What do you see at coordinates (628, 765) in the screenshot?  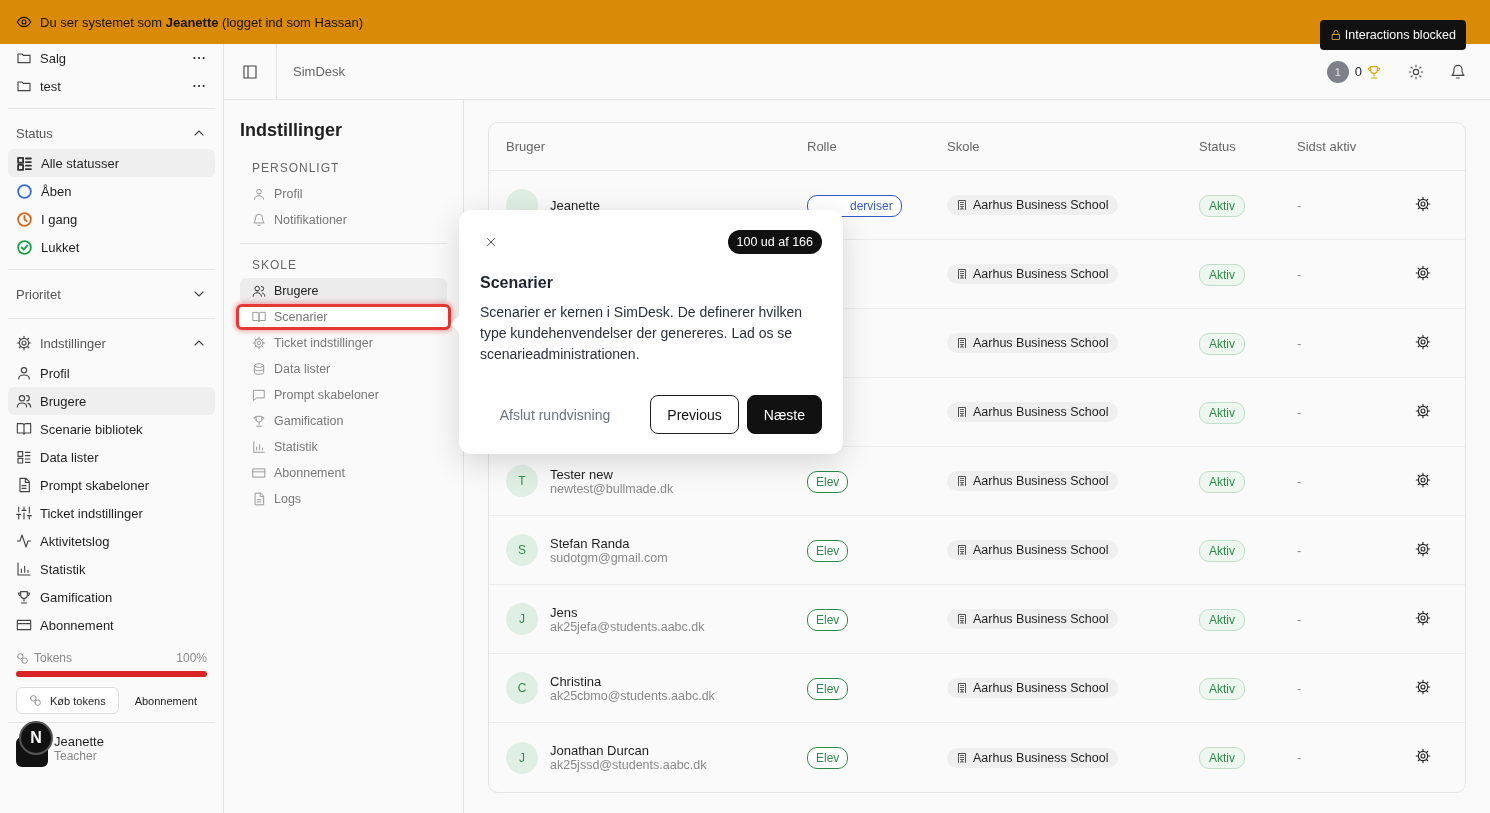 I see `user-email: ak25jssd@students.aabc.dk` at bounding box center [628, 765].